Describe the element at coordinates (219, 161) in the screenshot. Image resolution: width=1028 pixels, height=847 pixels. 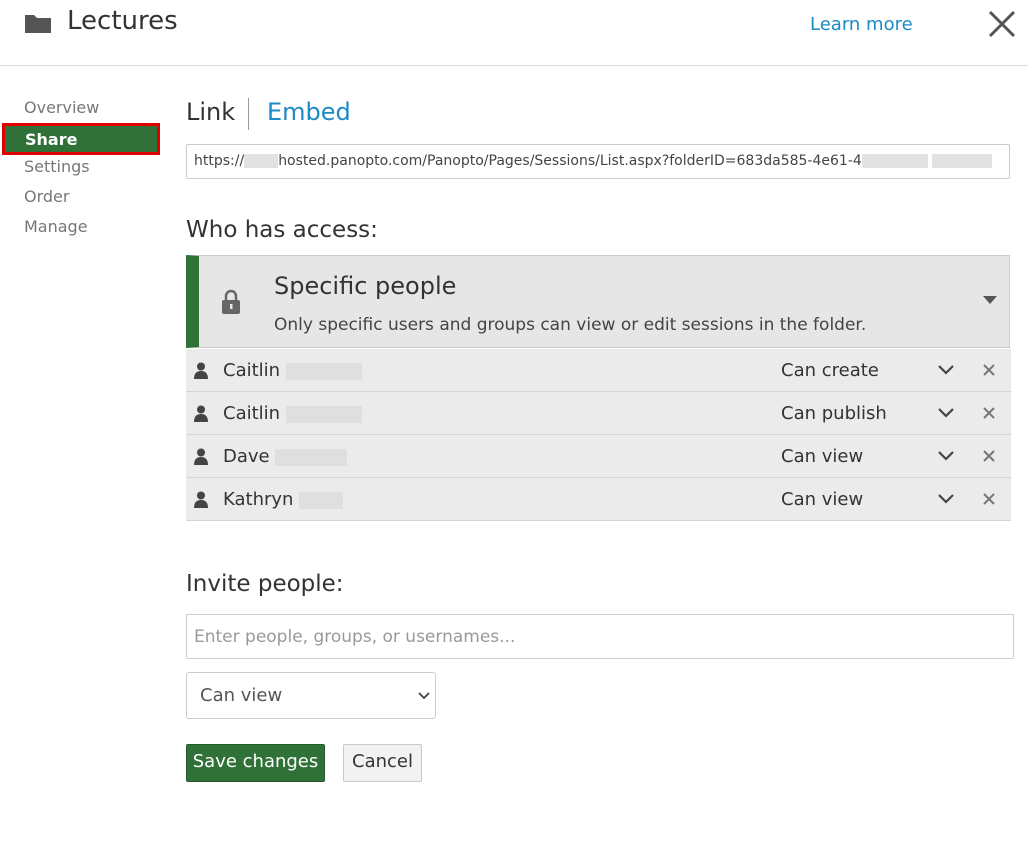
I see `url-prefix: https://` at that location.